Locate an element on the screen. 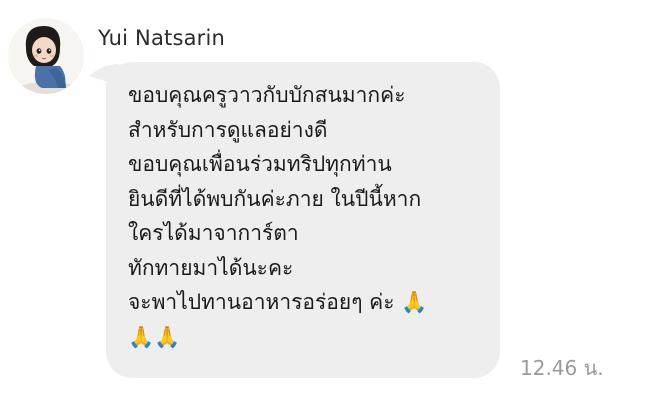  avatar is located at coordinates (46, 56).